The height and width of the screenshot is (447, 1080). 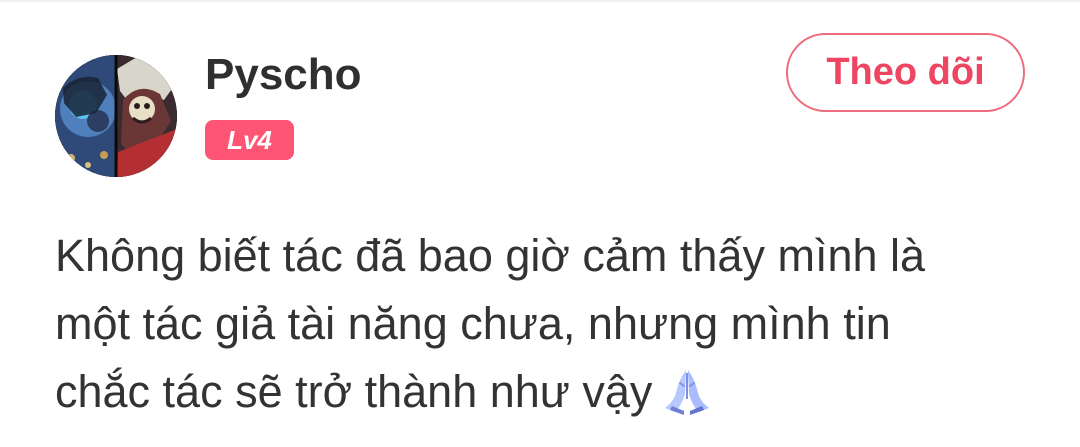 What do you see at coordinates (283, 75) in the screenshot?
I see `username: Pyscho` at bounding box center [283, 75].